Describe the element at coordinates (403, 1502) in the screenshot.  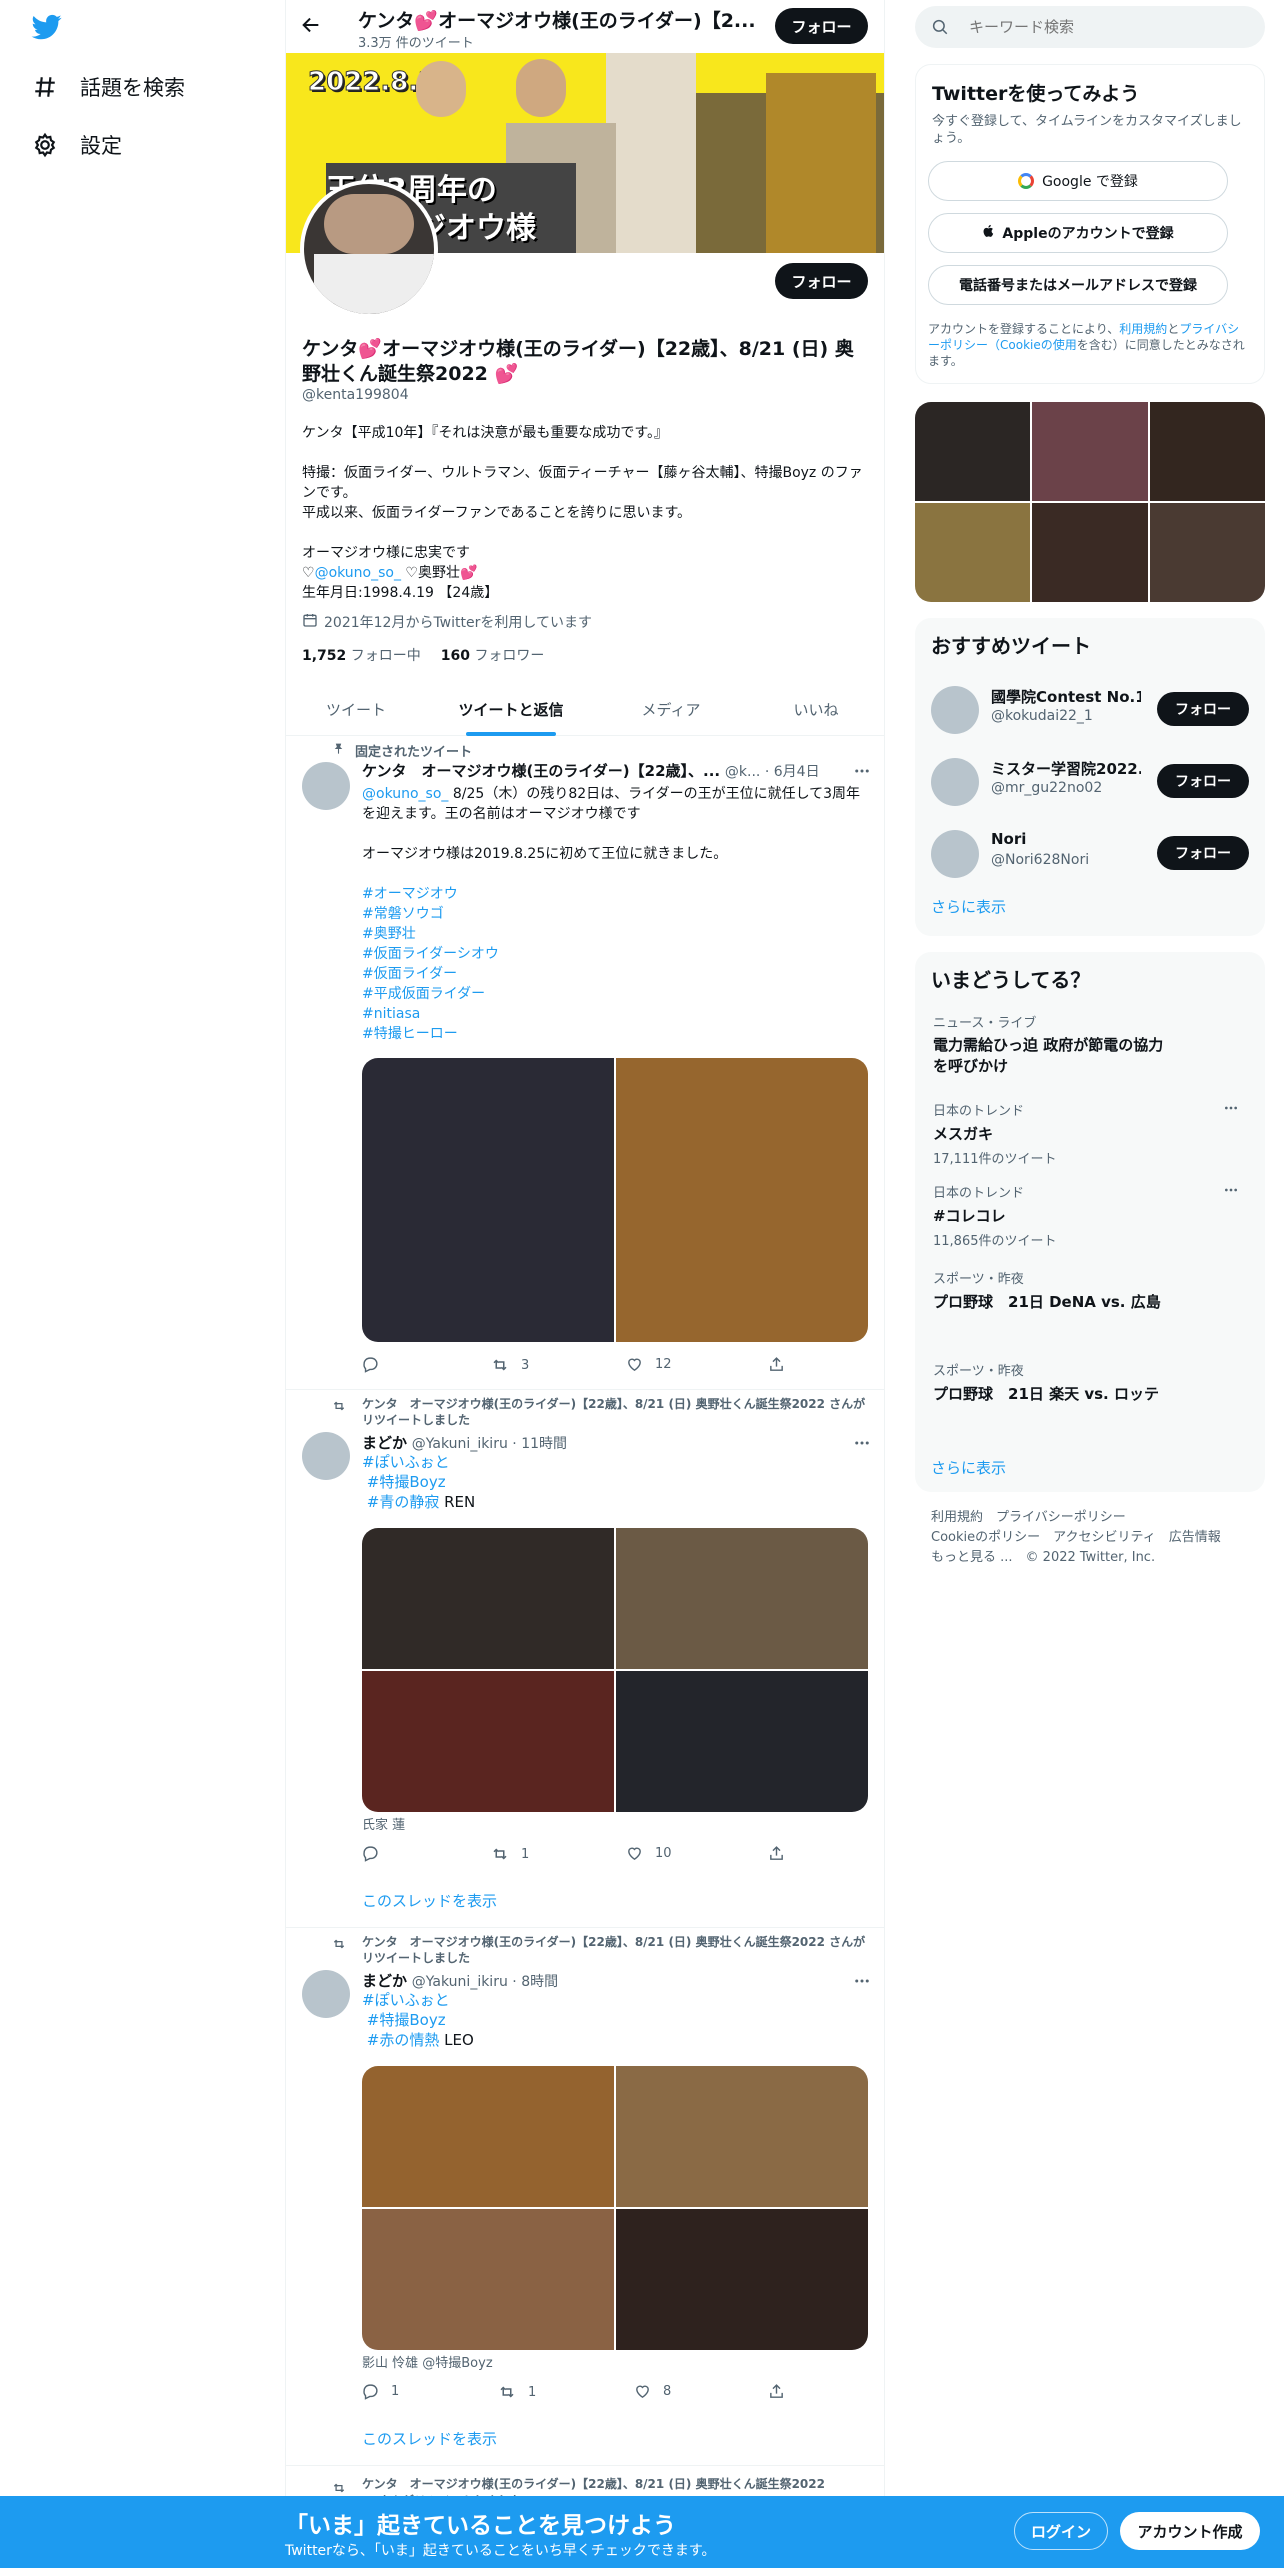
I see `hashtag: #青の静寂` at that location.